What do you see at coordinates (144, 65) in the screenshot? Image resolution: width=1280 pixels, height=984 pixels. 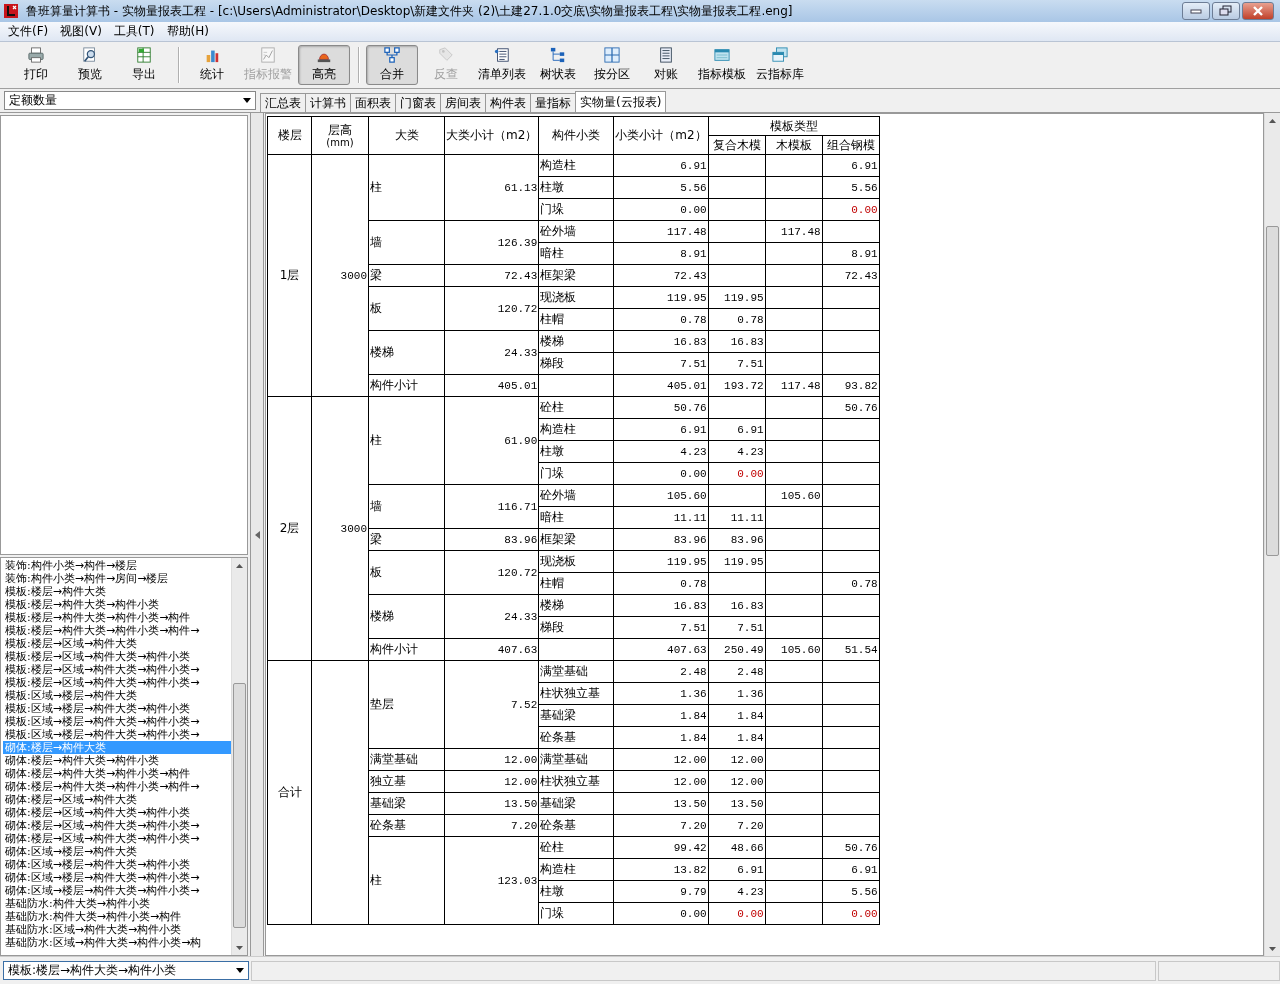 I see `toolbar-button: 导出` at bounding box center [144, 65].